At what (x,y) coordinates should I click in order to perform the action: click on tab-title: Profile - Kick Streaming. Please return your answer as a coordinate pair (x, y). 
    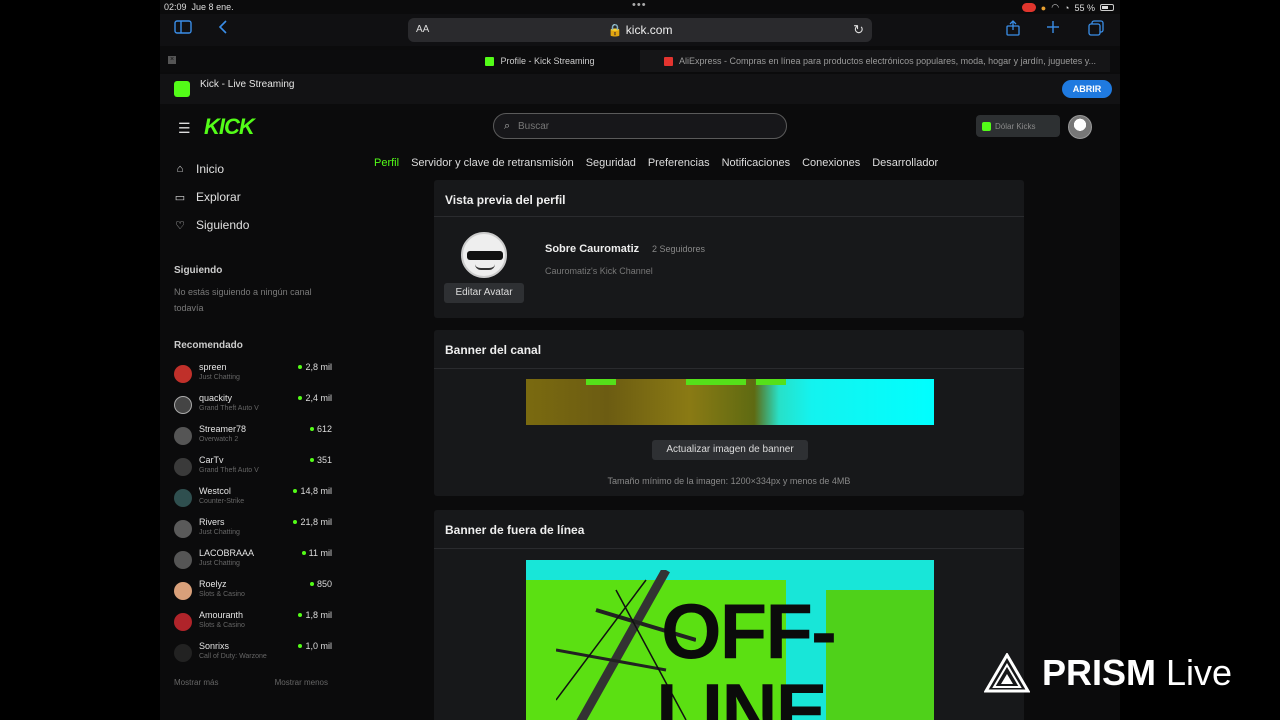
    Looking at the image, I should click on (547, 61).